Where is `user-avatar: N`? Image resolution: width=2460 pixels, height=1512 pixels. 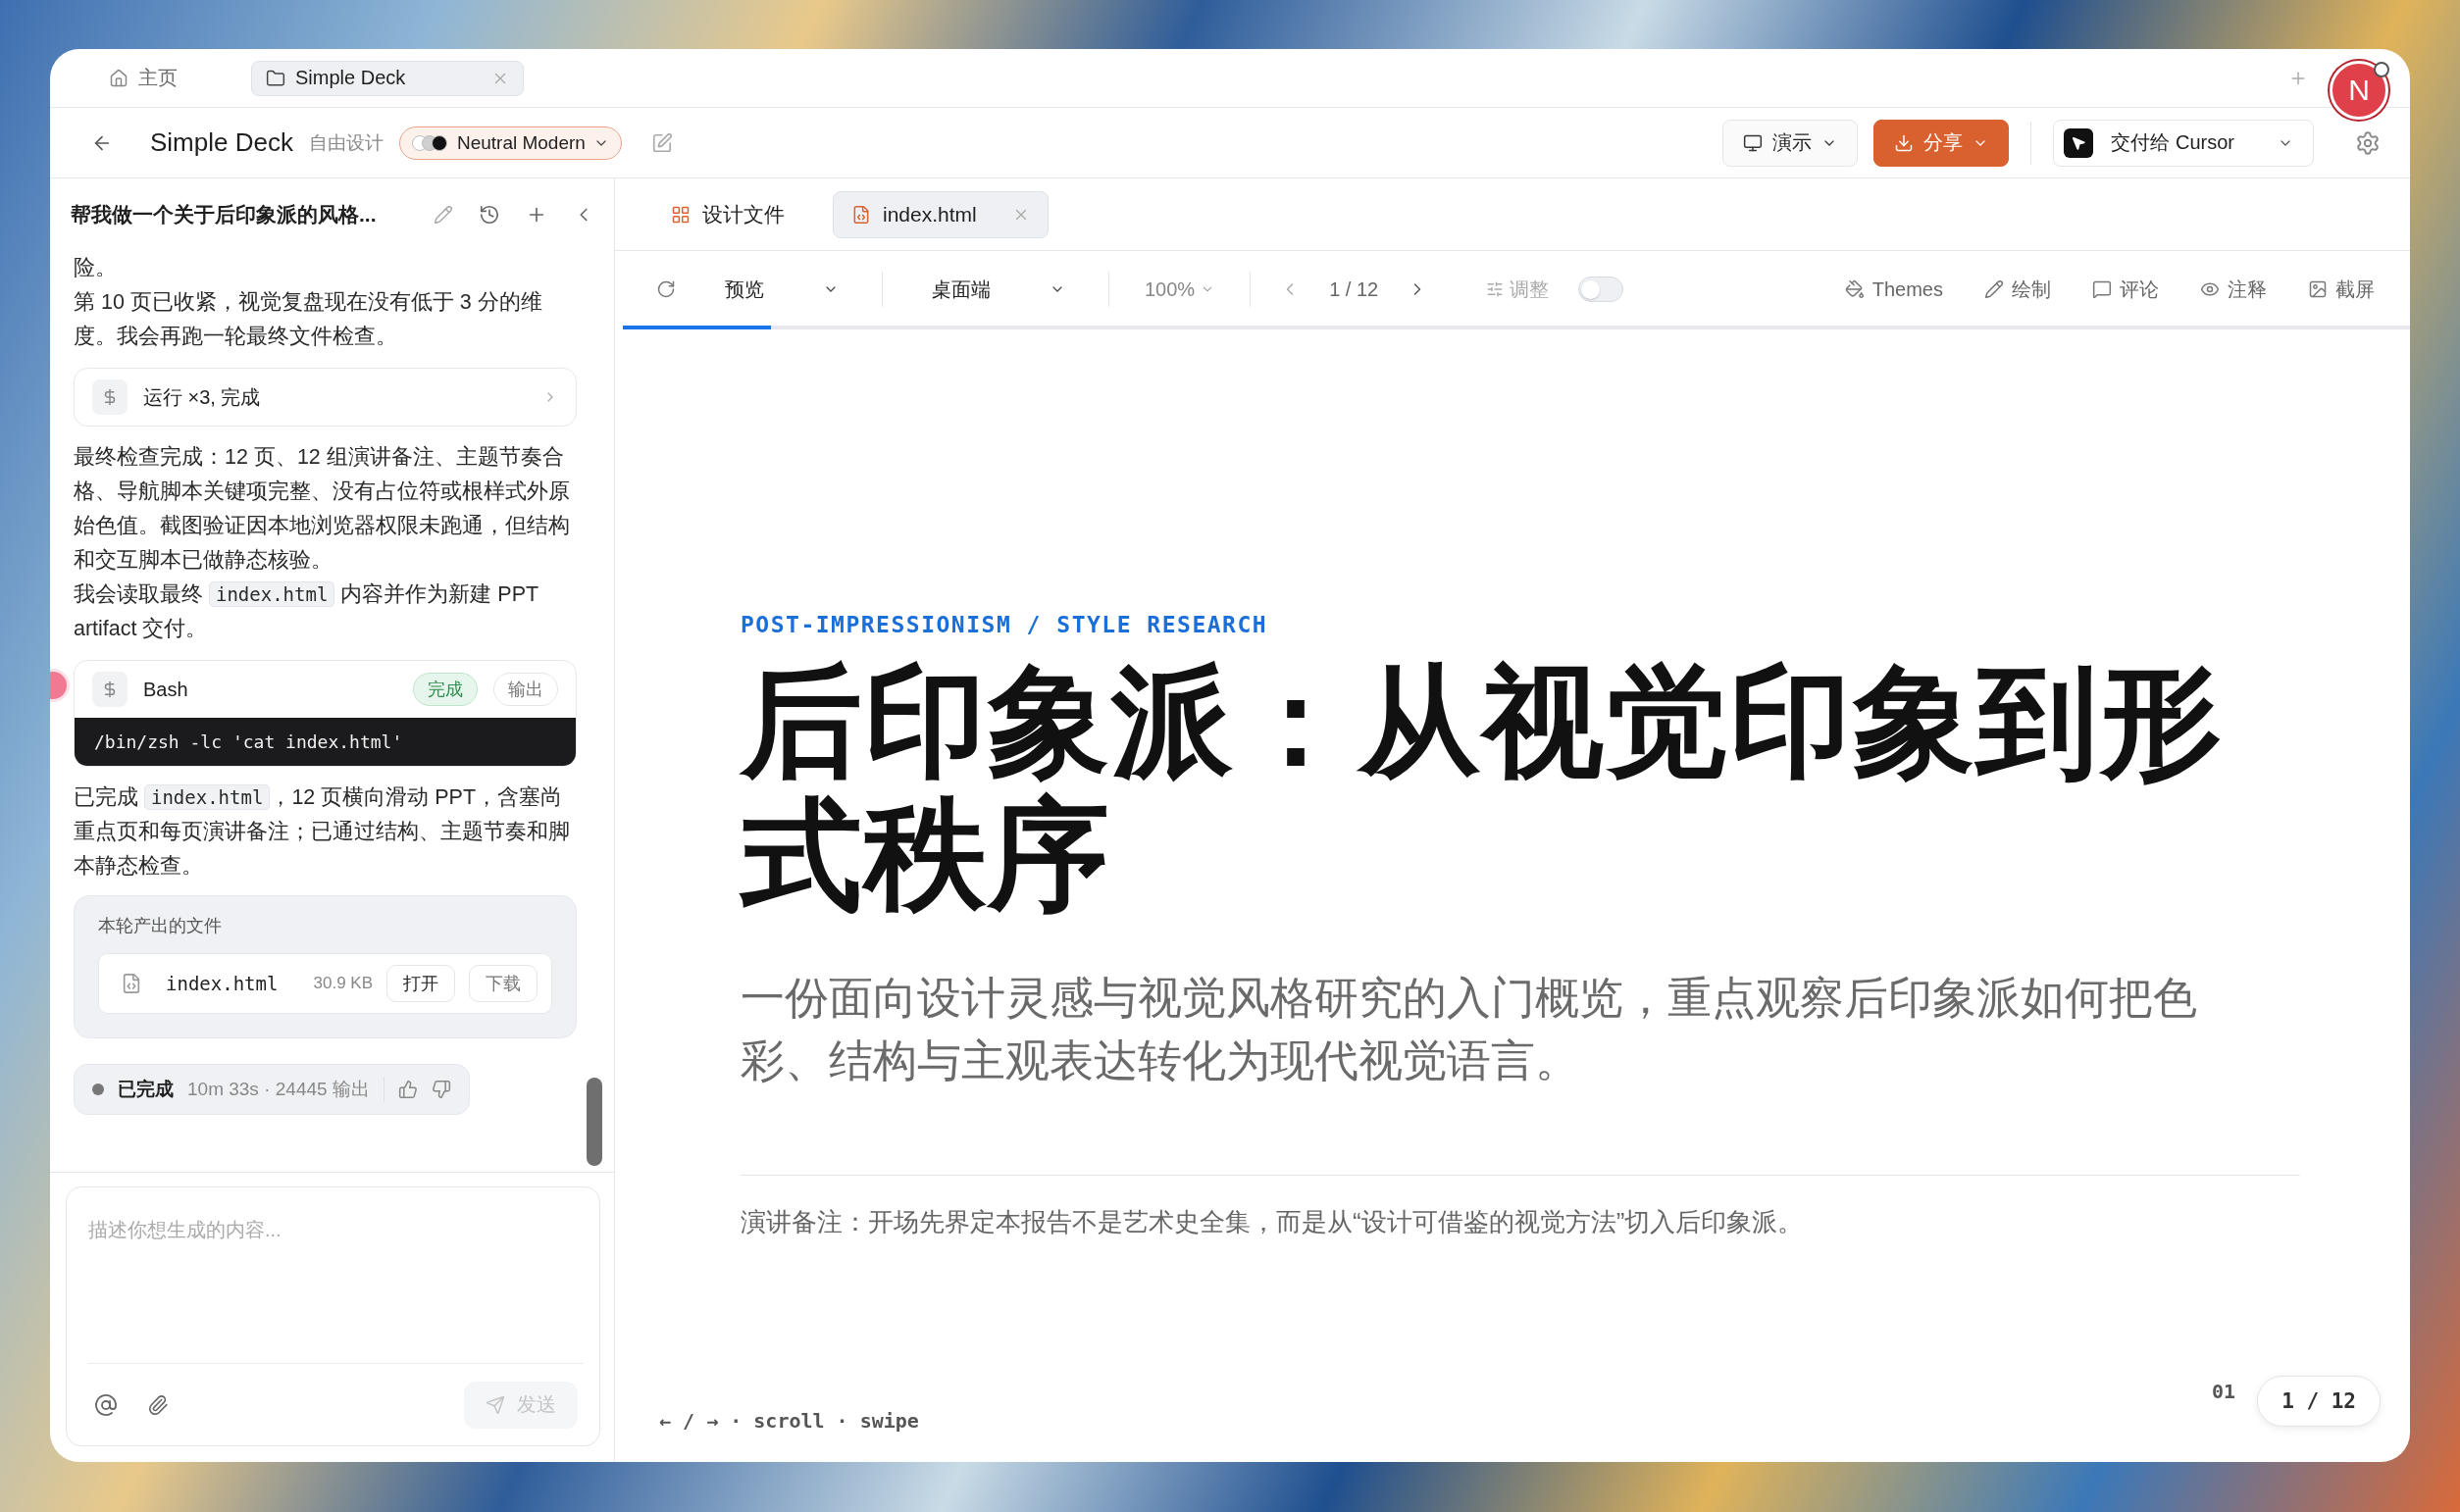 user-avatar: N is located at coordinates (2359, 90).